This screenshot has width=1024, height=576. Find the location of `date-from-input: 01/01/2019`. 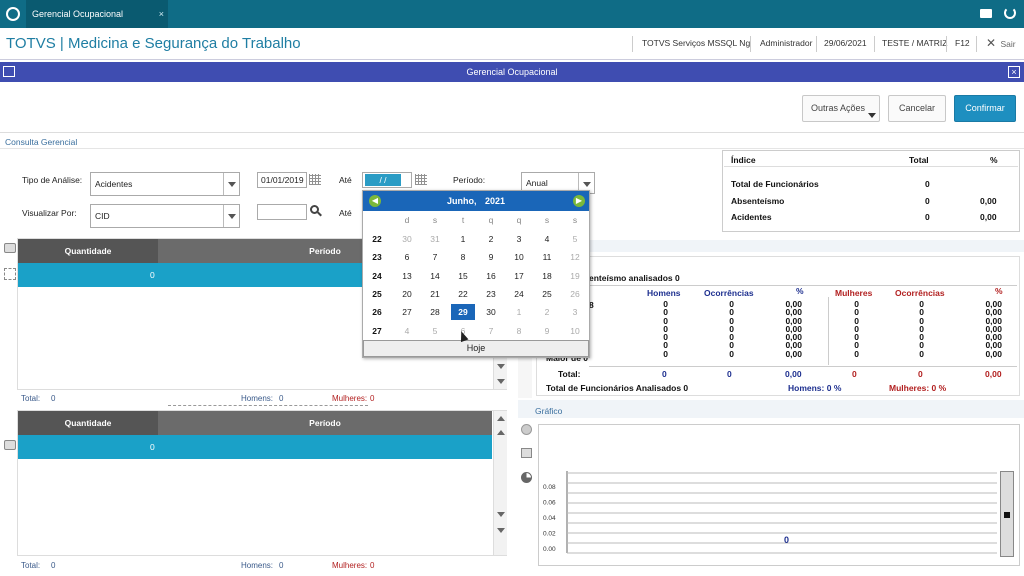

date-from-input: 01/01/2019 is located at coordinates (282, 180).